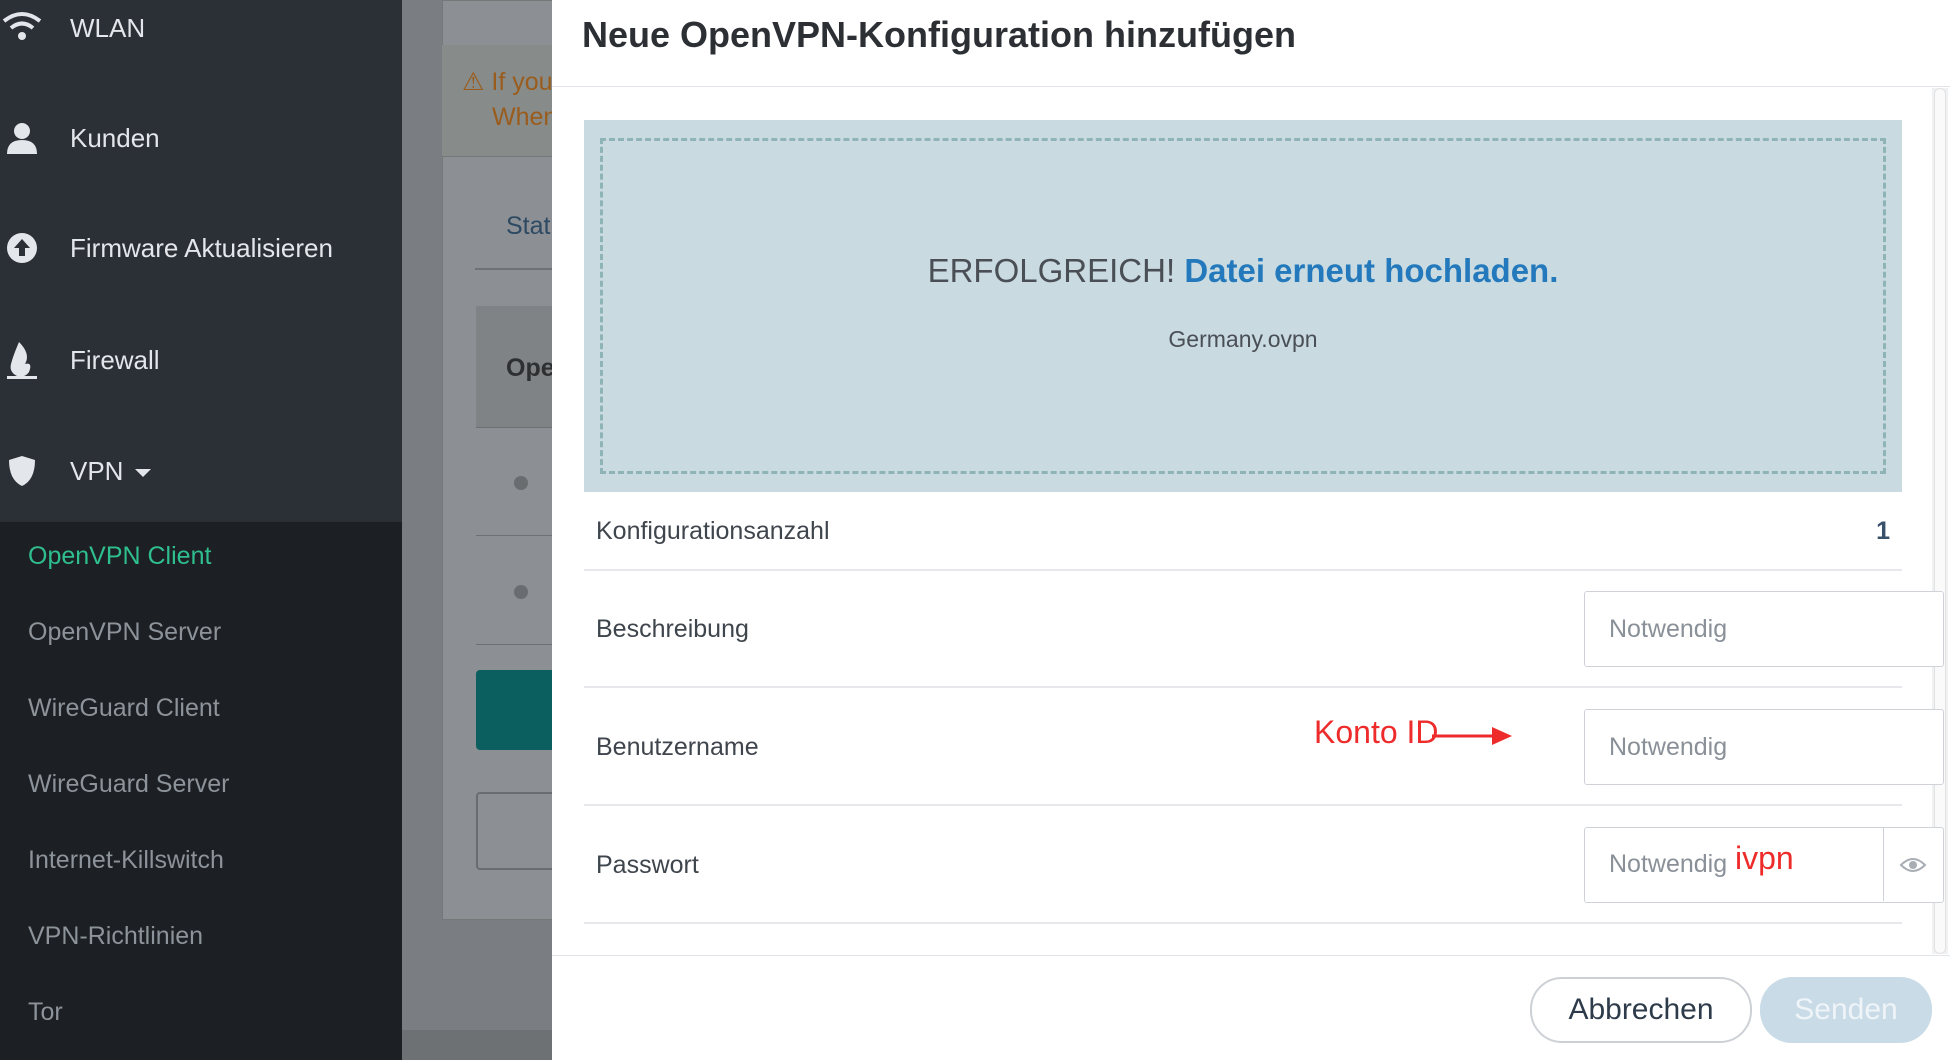 The height and width of the screenshot is (1060, 1950). Describe the element at coordinates (119, 556) in the screenshot. I see `submenu-item-openvpn-client: OpenVPN Client` at that location.